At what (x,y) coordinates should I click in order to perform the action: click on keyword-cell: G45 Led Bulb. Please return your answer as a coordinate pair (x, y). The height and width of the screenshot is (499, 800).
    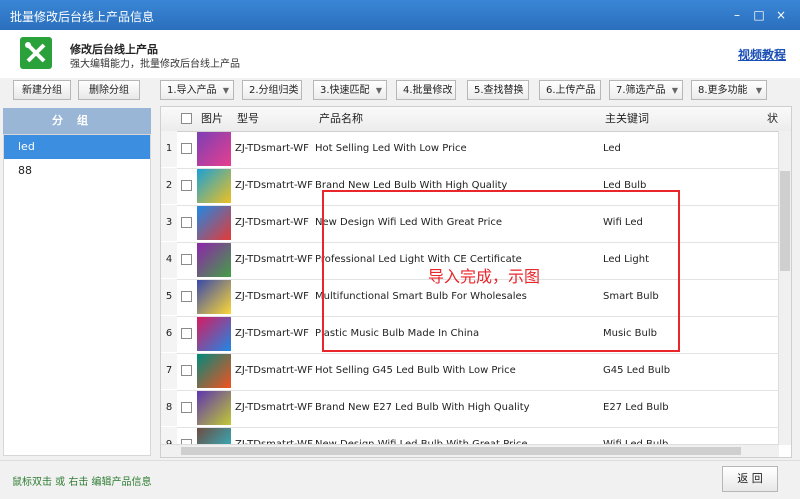
    Looking at the image, I should click on (683, 371).